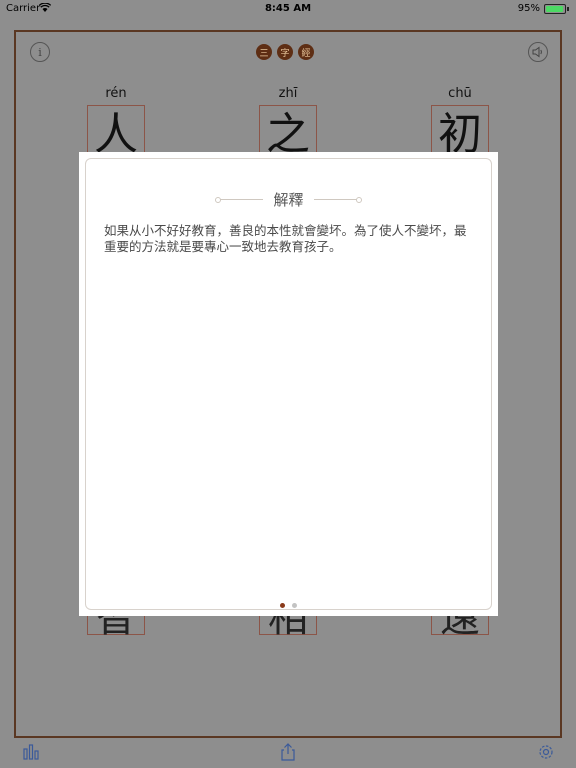 This screenshot has height=768, width=576. Describe the element at coordinates (288, 605) in the screenshot. I see `page-indicator` at that location.